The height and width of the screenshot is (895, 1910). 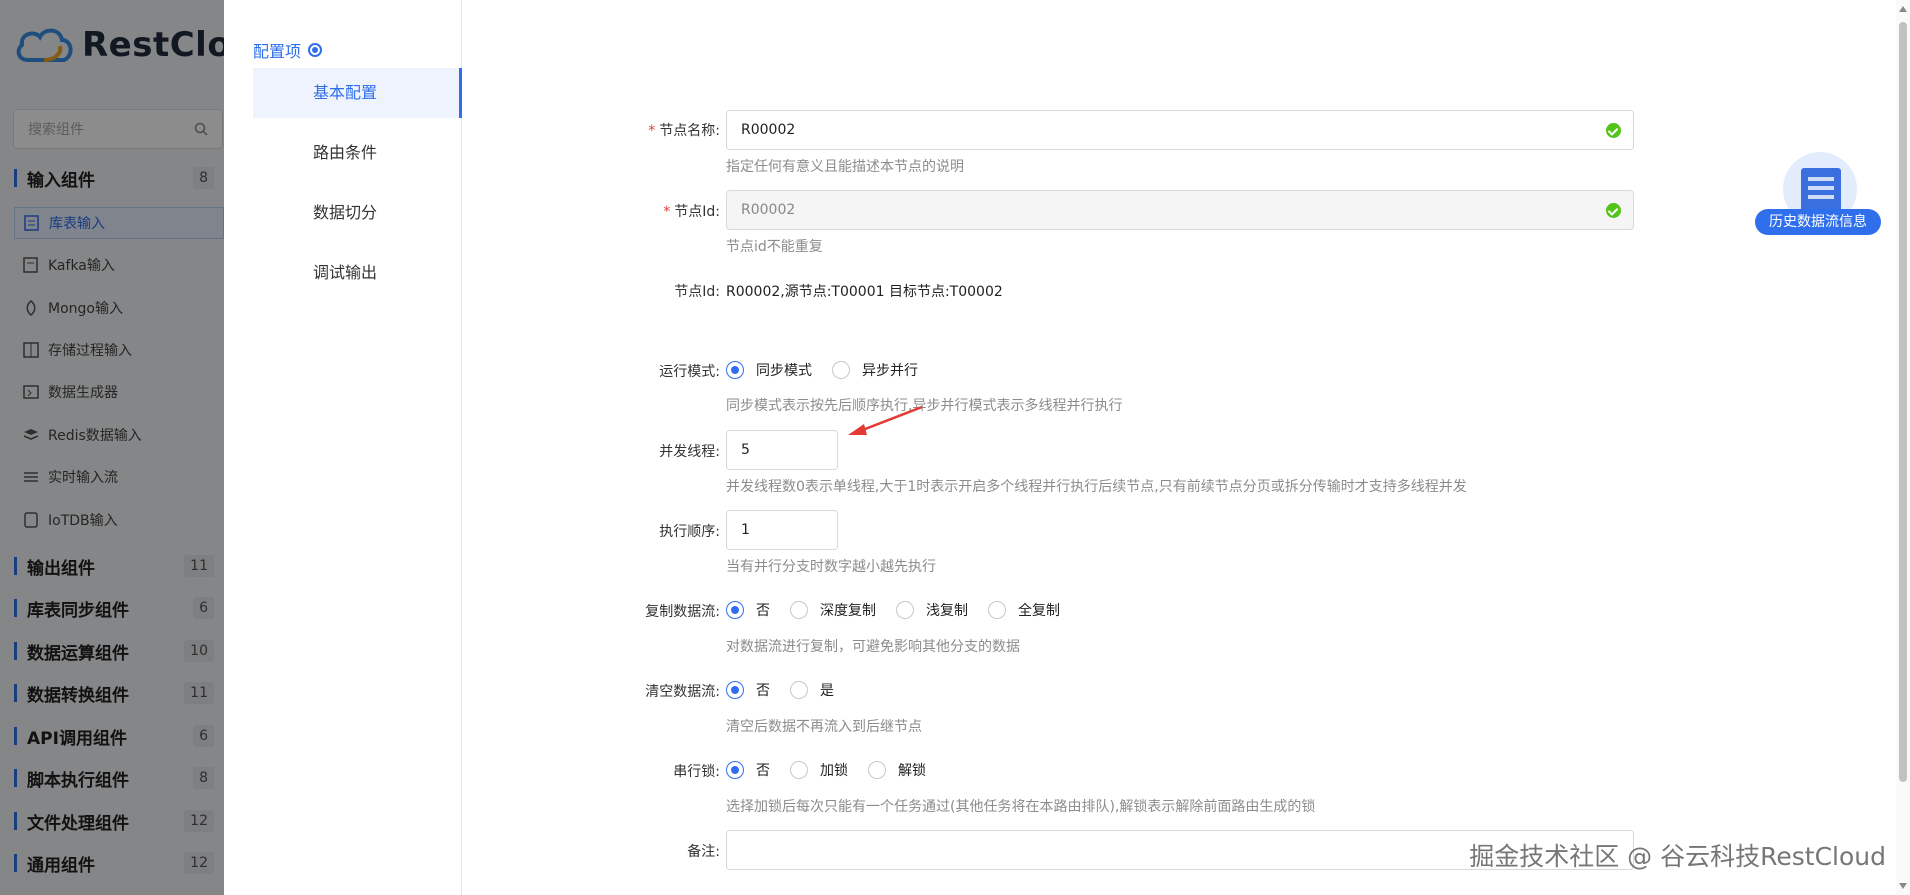 What do you see at coordinates (769, 370) in the screenshot?
I see `run-mode-sync-radio: 同步模式` at bounding box center [769, 370].